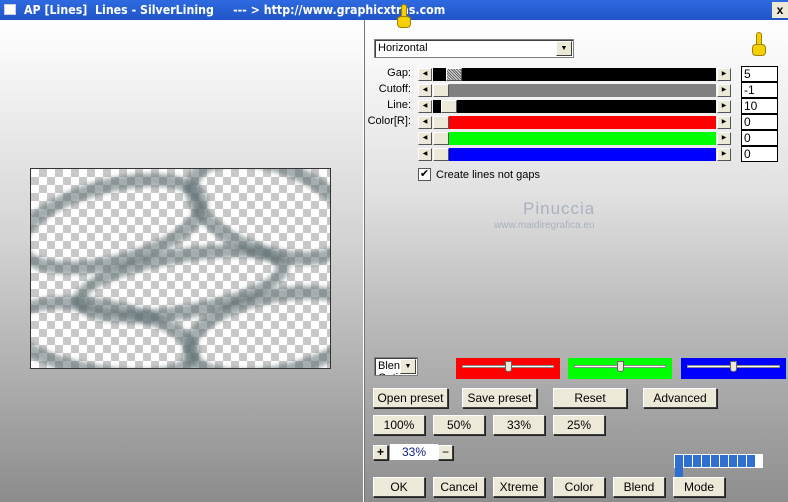 Image resolution: width=788 pixels, height=502 pixels. Describe the element at coordinates (759, 74) in the screenshot. I see `slider-value-field: 5` at that location.